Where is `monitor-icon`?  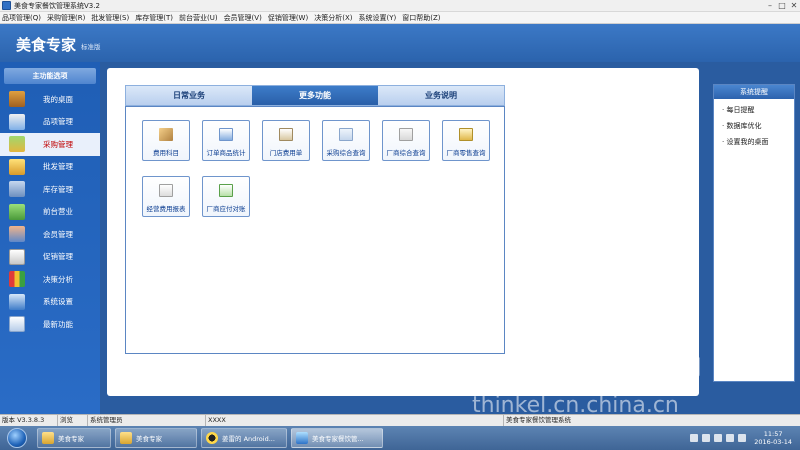
monitor-icon is located at coordinates (302, 438).